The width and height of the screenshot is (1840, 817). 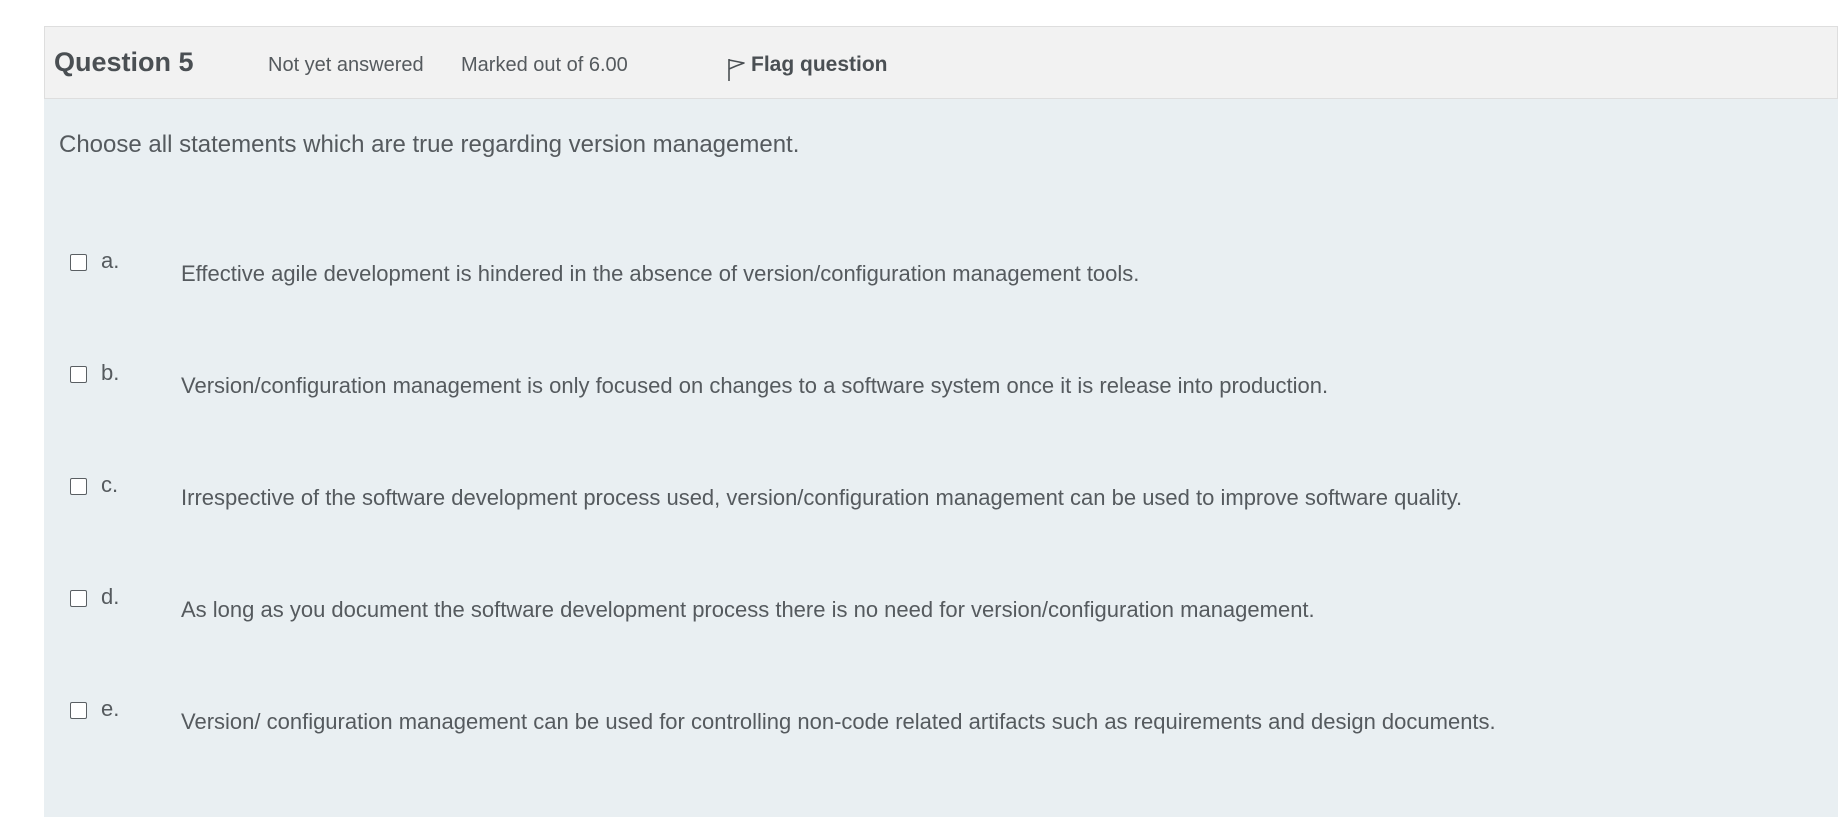 What do you see at coordinates (78, 710) in the screenshot?
I see `answer-checkbox-e` at bounding box center [78, 710].